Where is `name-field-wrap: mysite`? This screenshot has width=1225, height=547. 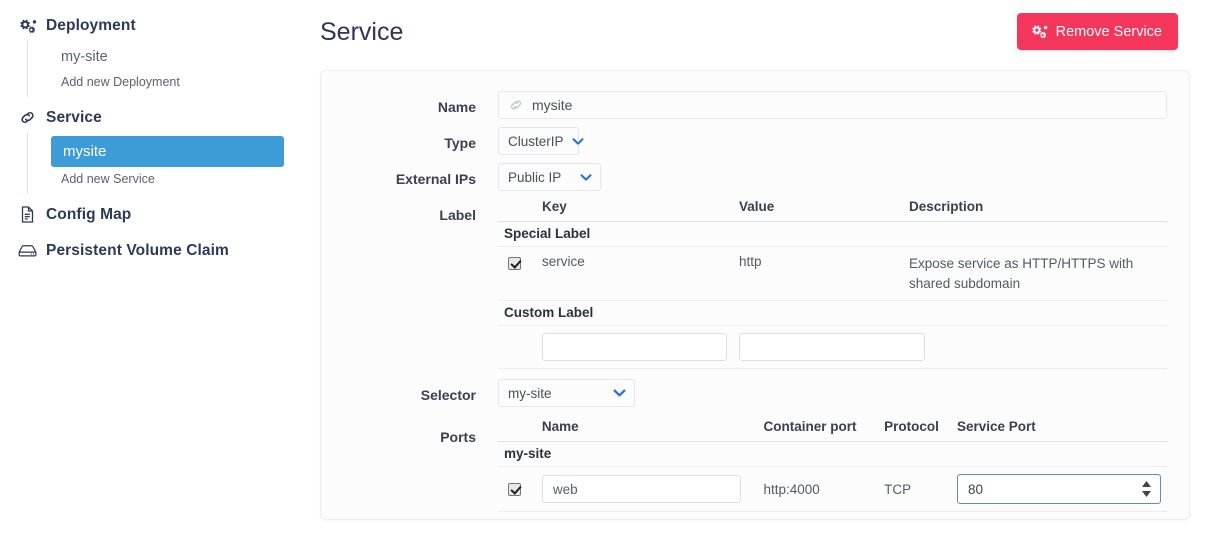 name-field-wrap: mysite is located at coordinates (832, 105).